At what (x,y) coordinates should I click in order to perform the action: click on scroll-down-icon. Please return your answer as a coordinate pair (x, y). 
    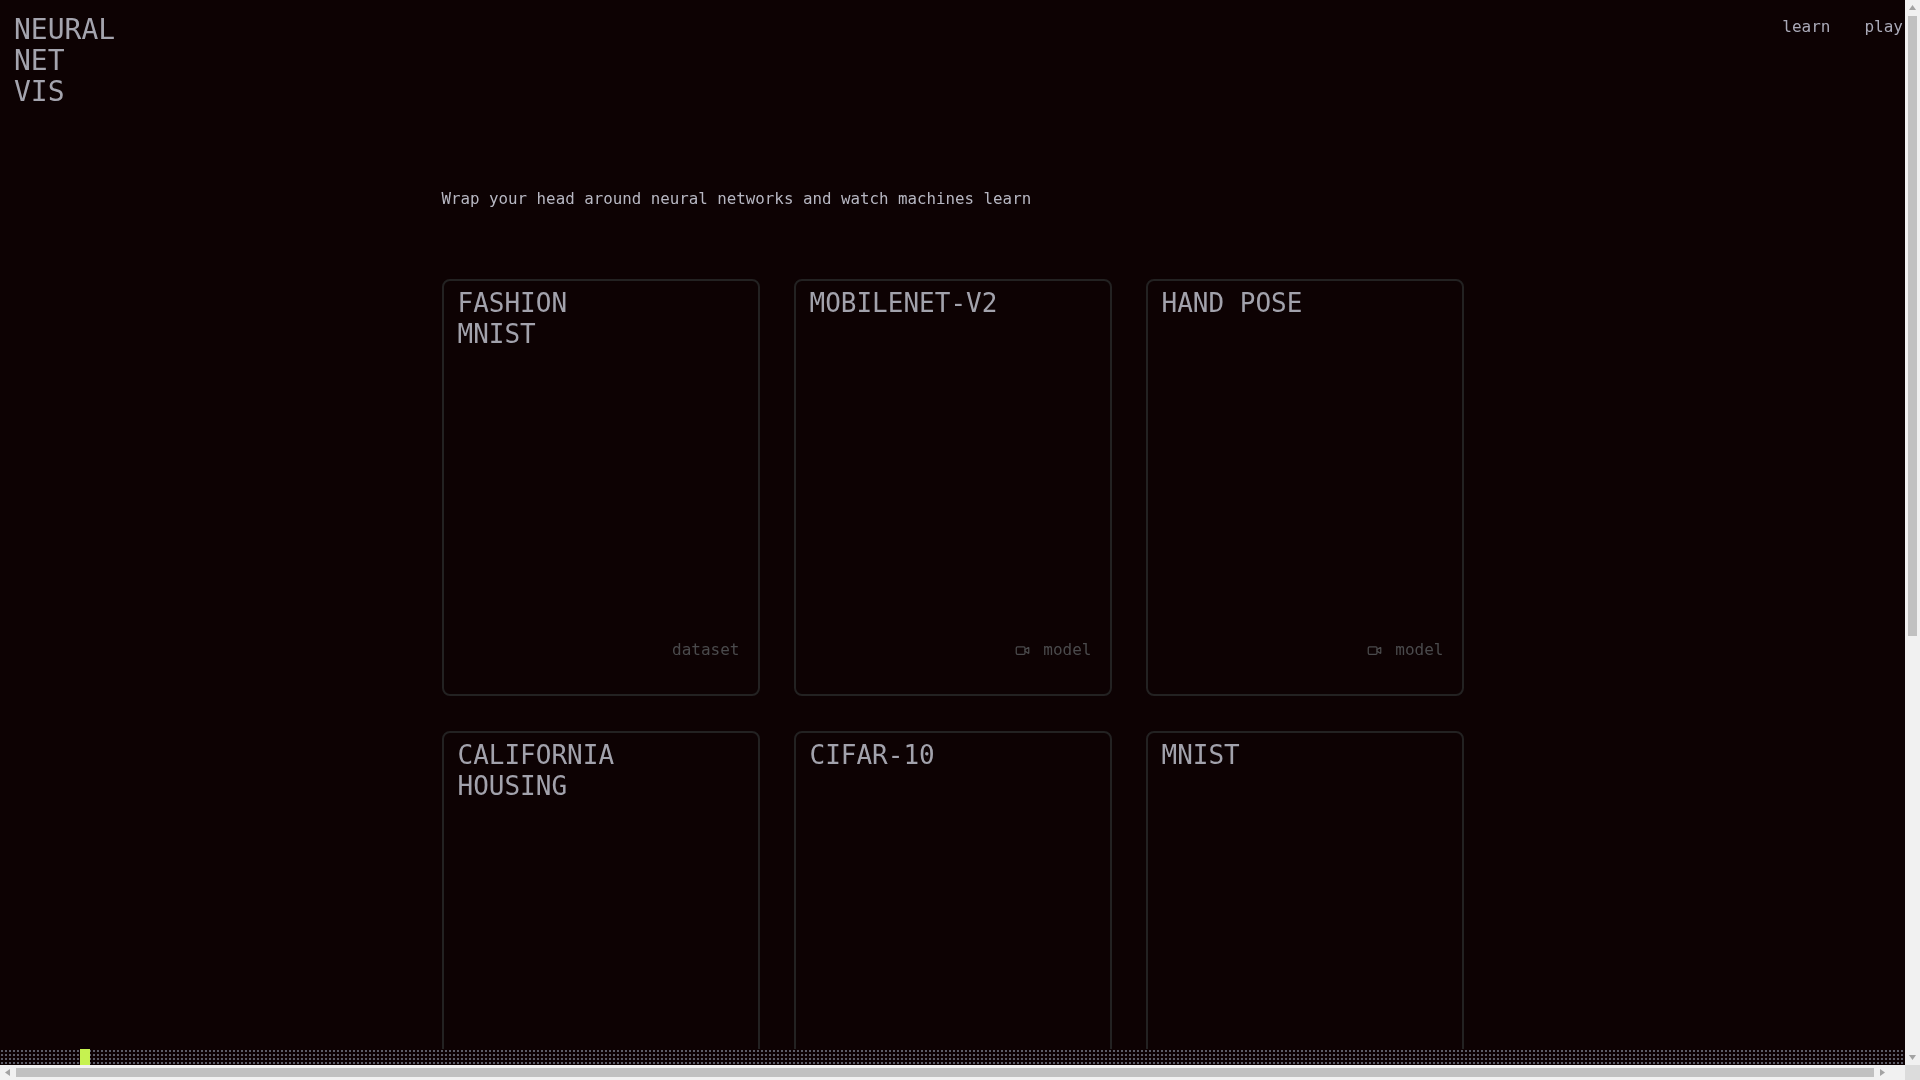
    Looking at the image, I should click on (1912, 1057).